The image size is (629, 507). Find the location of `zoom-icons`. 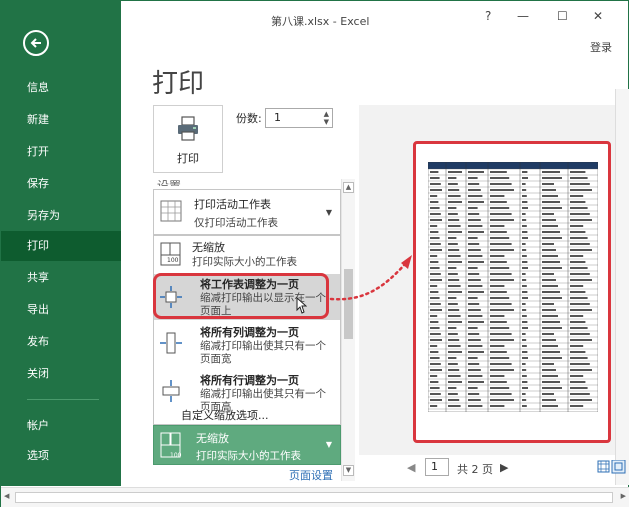

zoom-icons is located at coordinates (611, 467).